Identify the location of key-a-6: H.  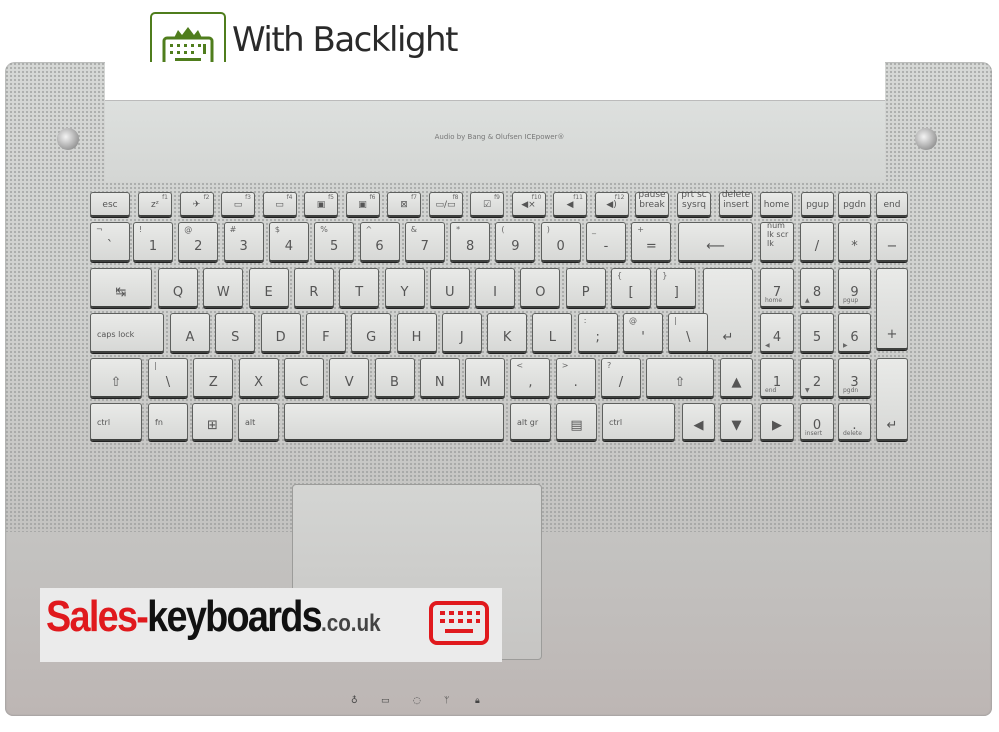
(416, 333).